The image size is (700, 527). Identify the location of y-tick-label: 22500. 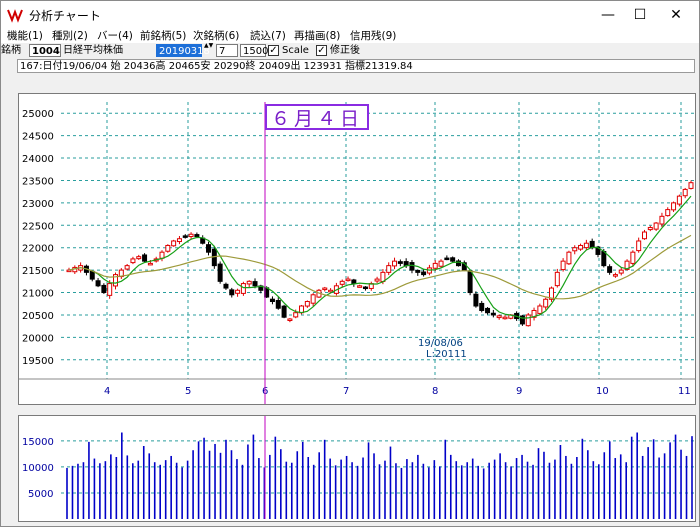
(38, 226).